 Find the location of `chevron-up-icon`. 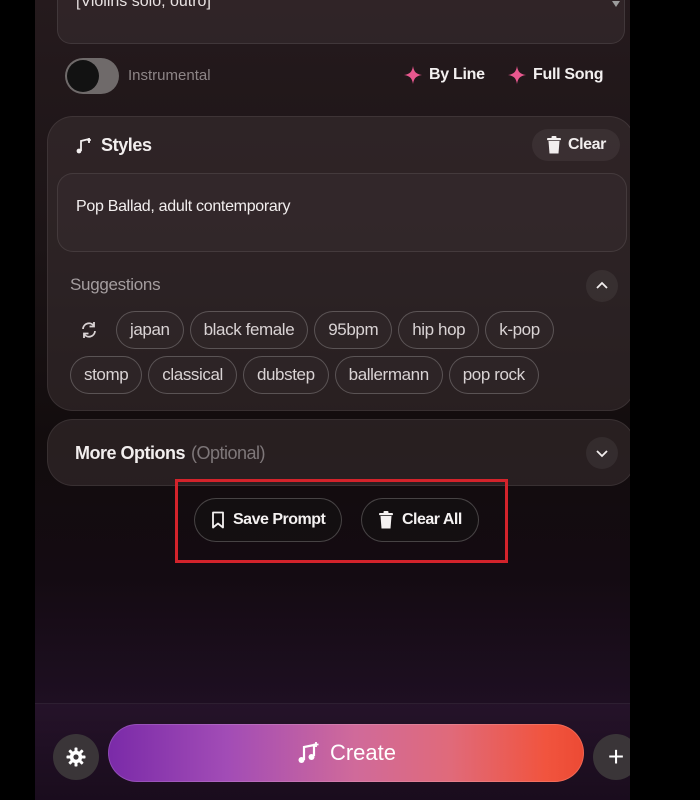

chevron-up-icon is located at coordinates (602, 285).